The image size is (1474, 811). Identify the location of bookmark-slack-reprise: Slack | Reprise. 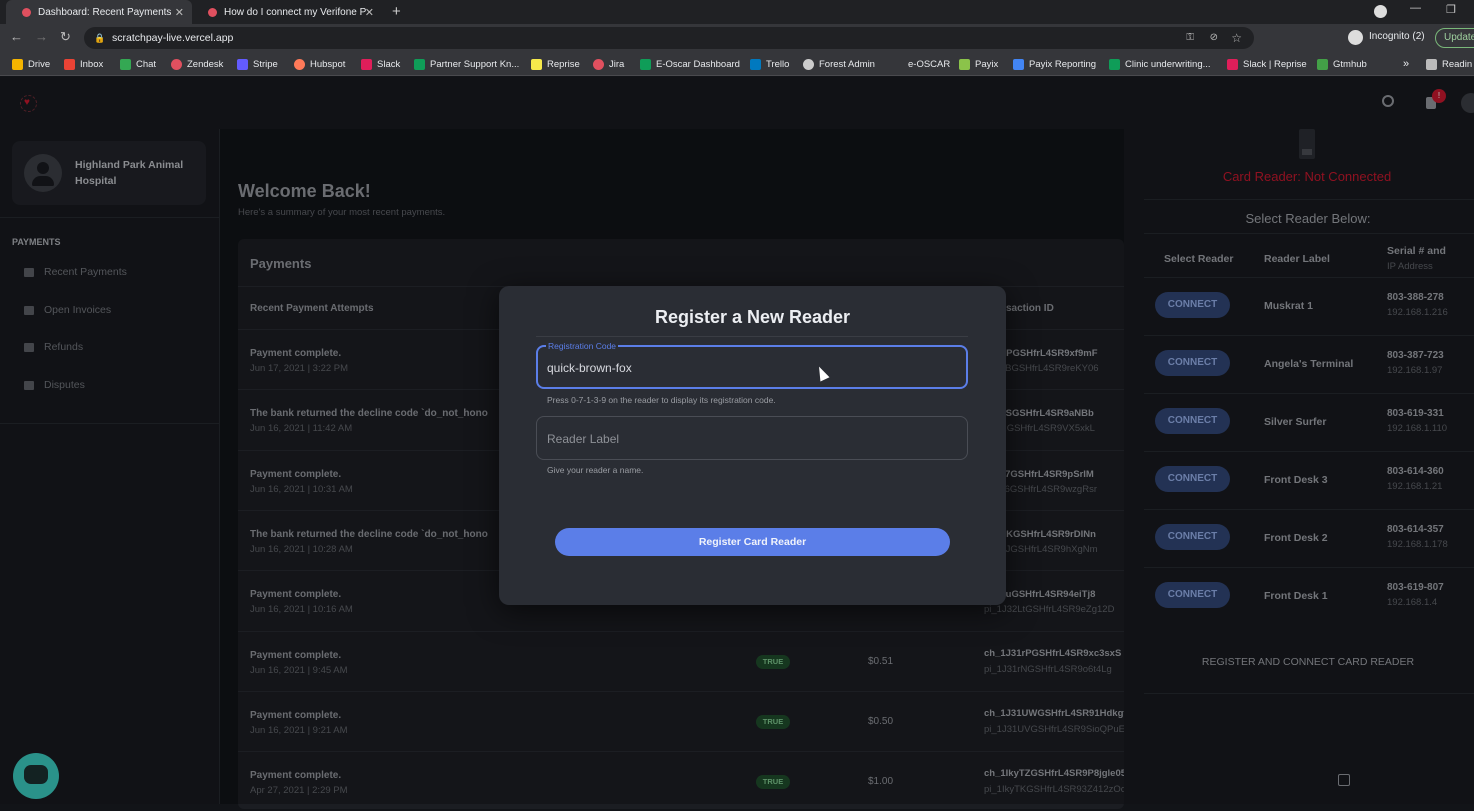
(1267, 64).